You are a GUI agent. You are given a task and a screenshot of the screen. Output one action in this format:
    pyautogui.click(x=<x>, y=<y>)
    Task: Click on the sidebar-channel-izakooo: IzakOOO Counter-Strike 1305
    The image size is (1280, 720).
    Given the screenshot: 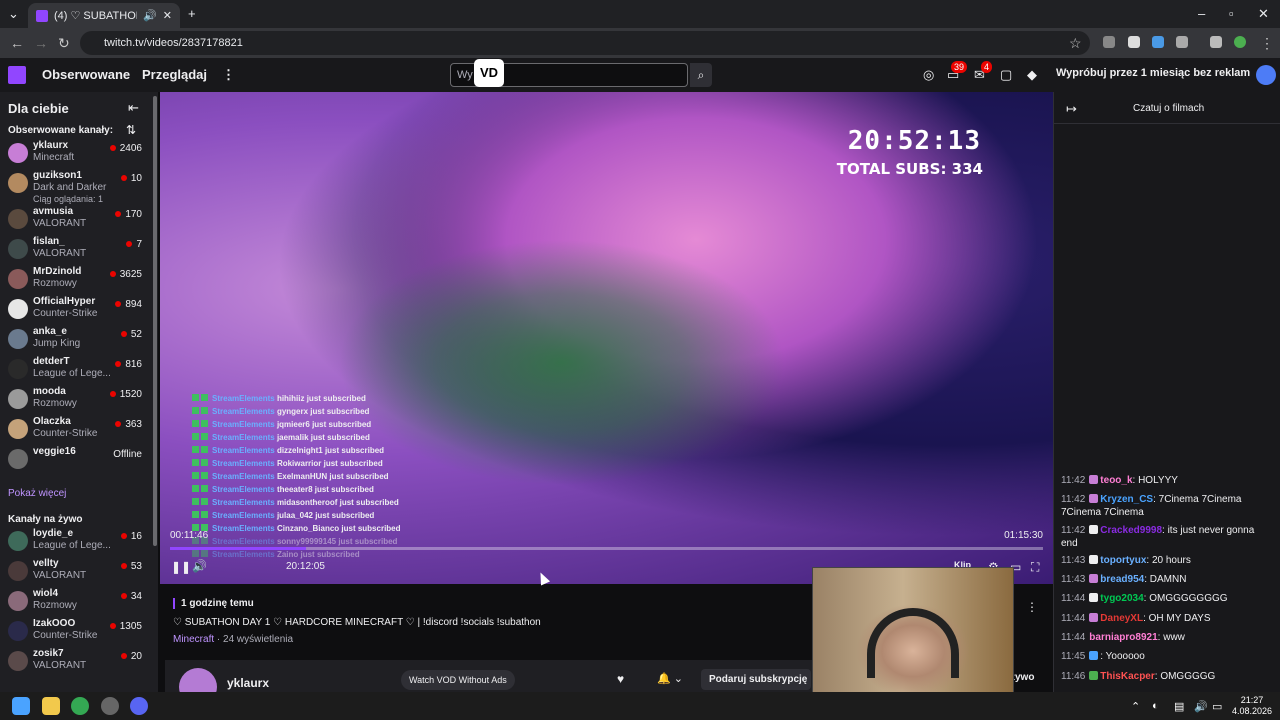 What is the action you would take?
    pyautogui.click(x=76, y=631)
    